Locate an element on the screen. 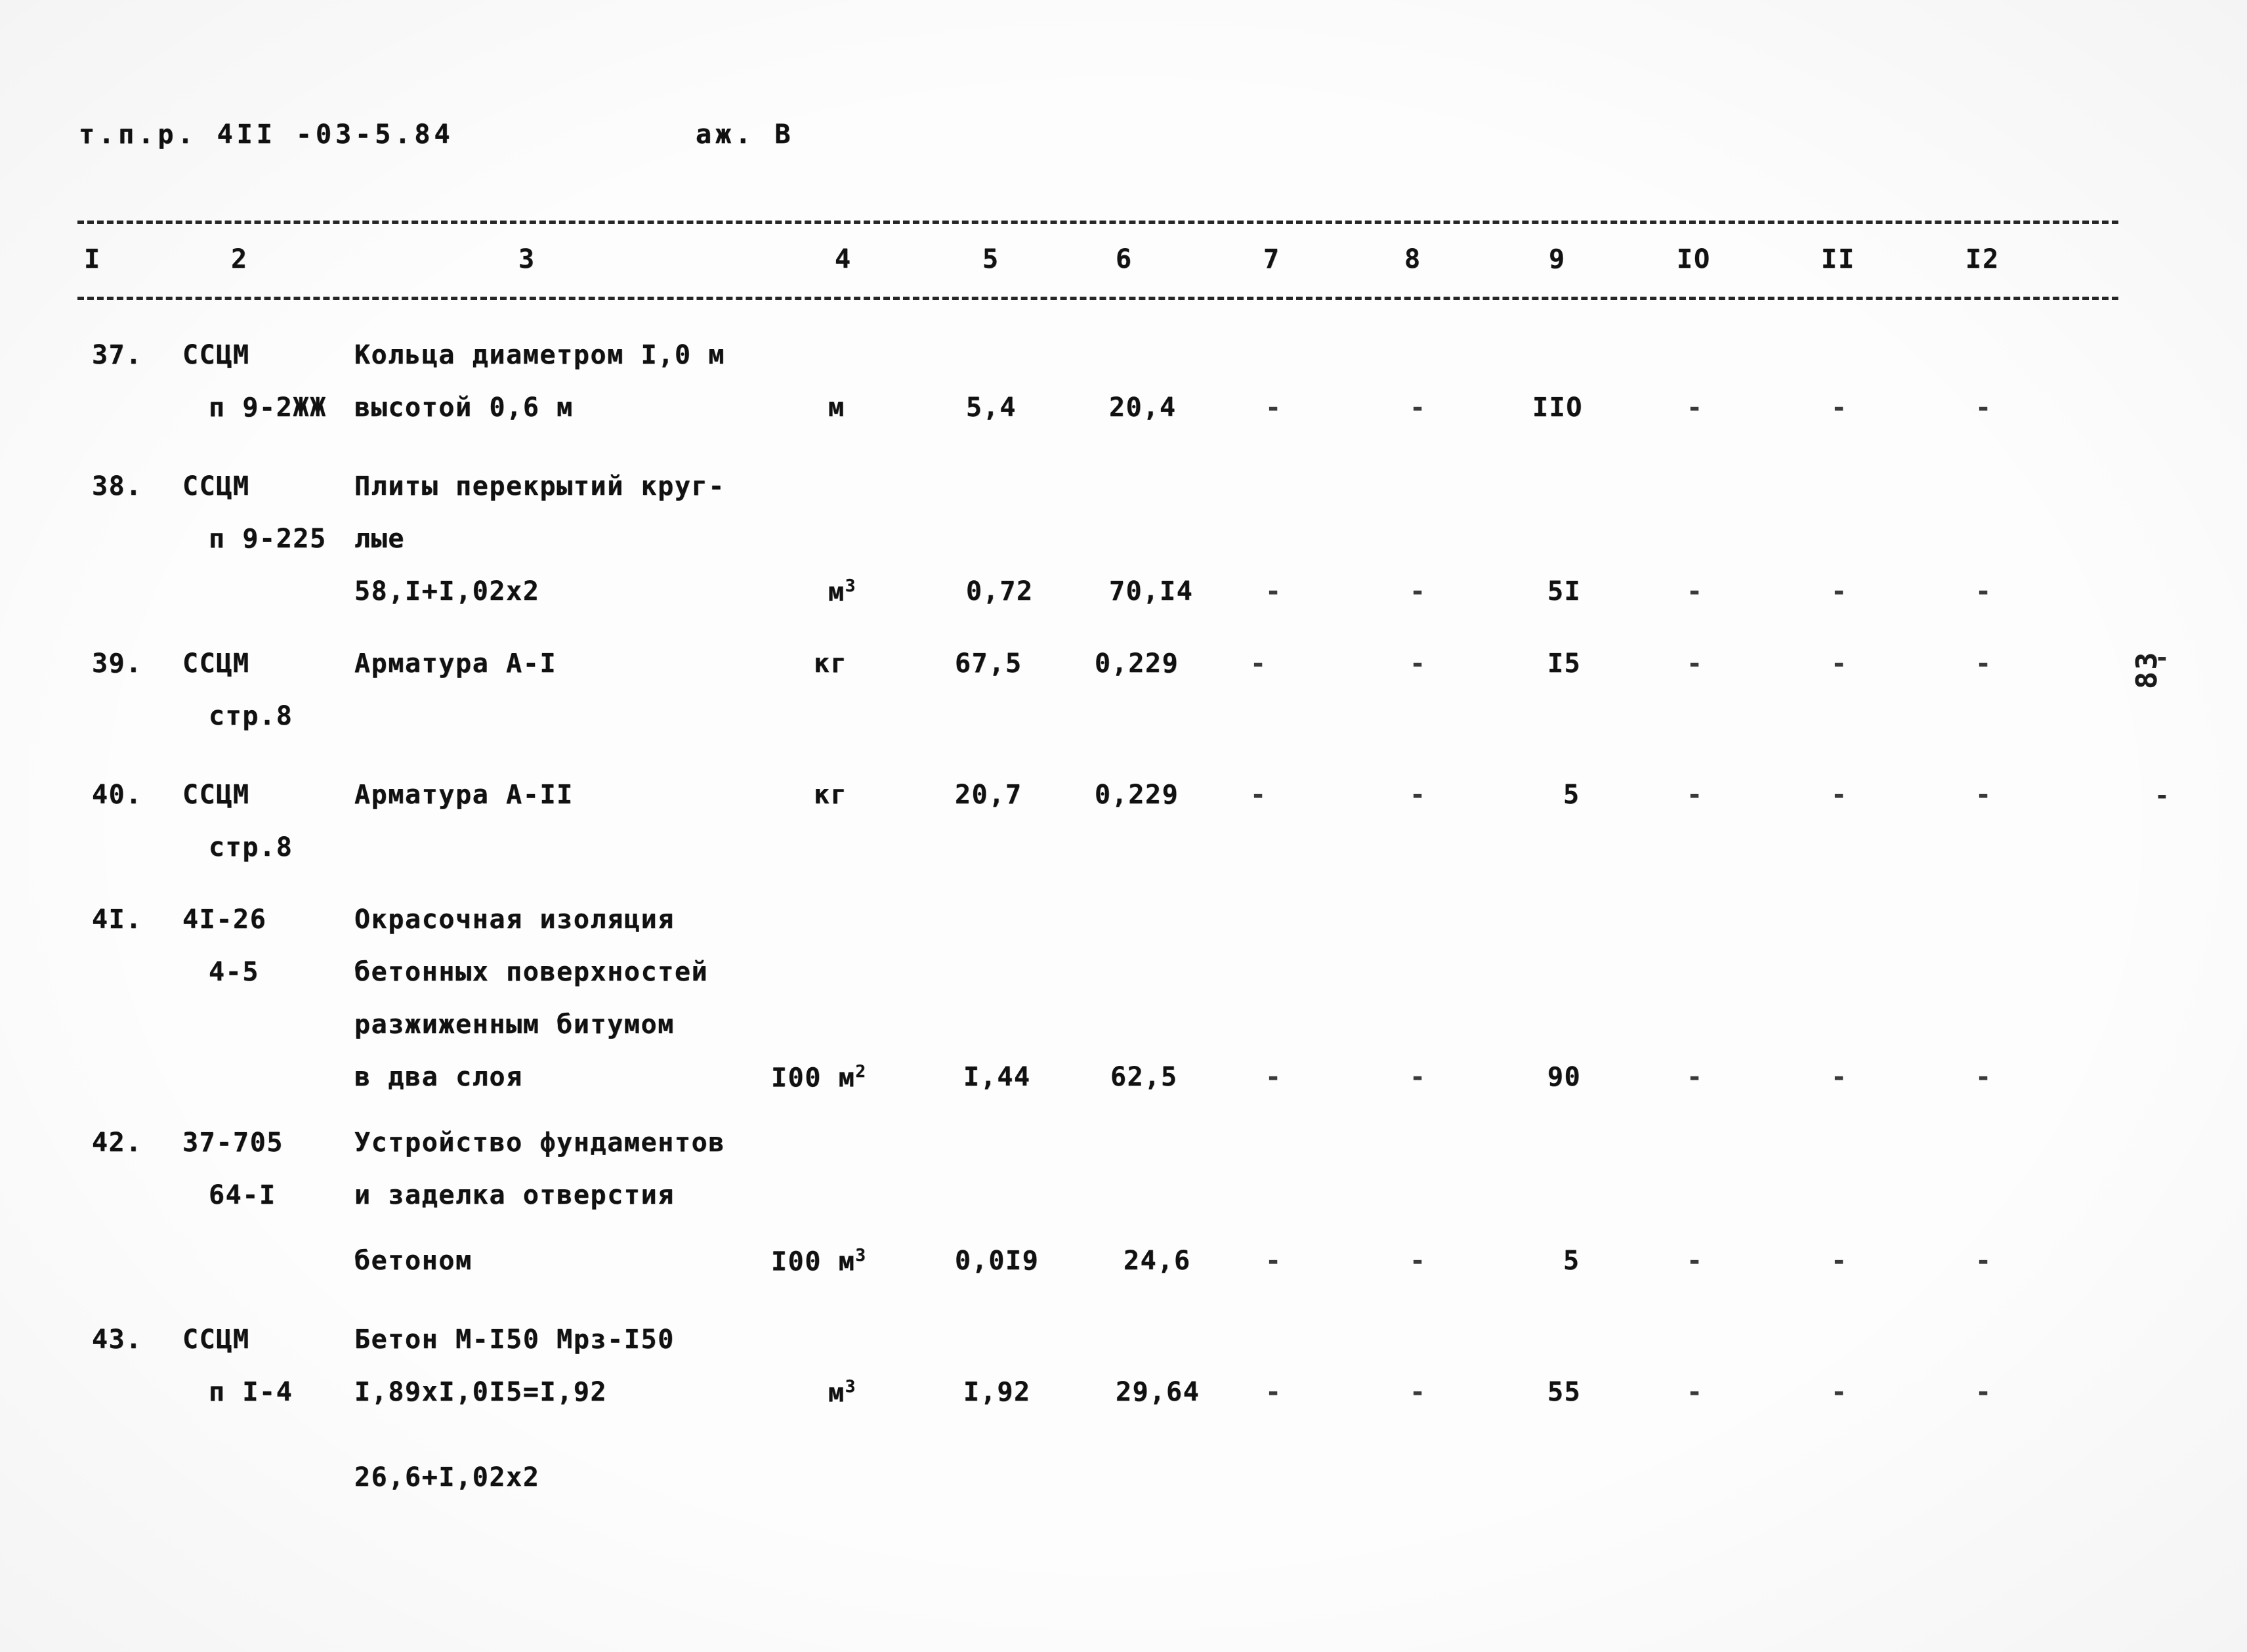 The height and width of the screenshot is (1652, 2247). column-header-4: 4 is located at coordinates (843, 259).